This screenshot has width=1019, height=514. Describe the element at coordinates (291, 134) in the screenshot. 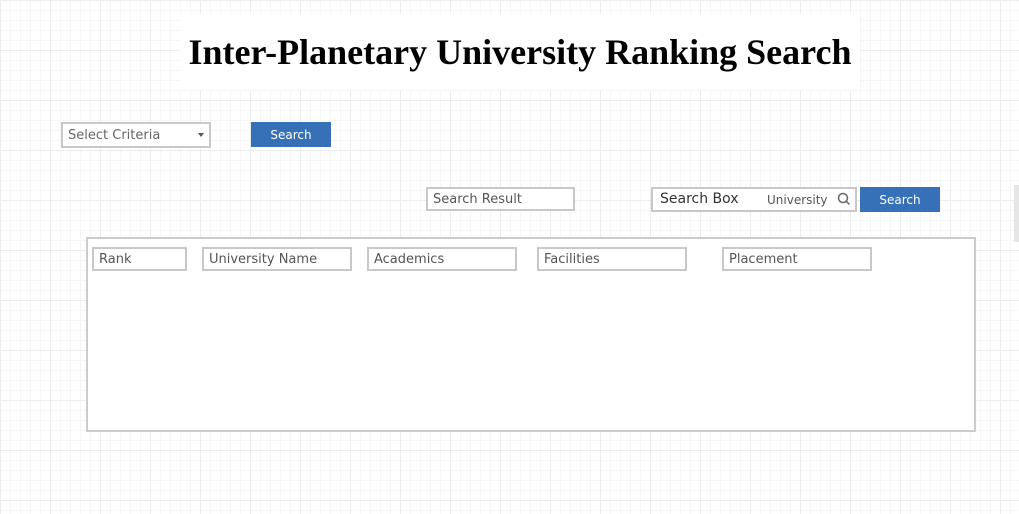

I see `criteria-search-button: Search` at that location.